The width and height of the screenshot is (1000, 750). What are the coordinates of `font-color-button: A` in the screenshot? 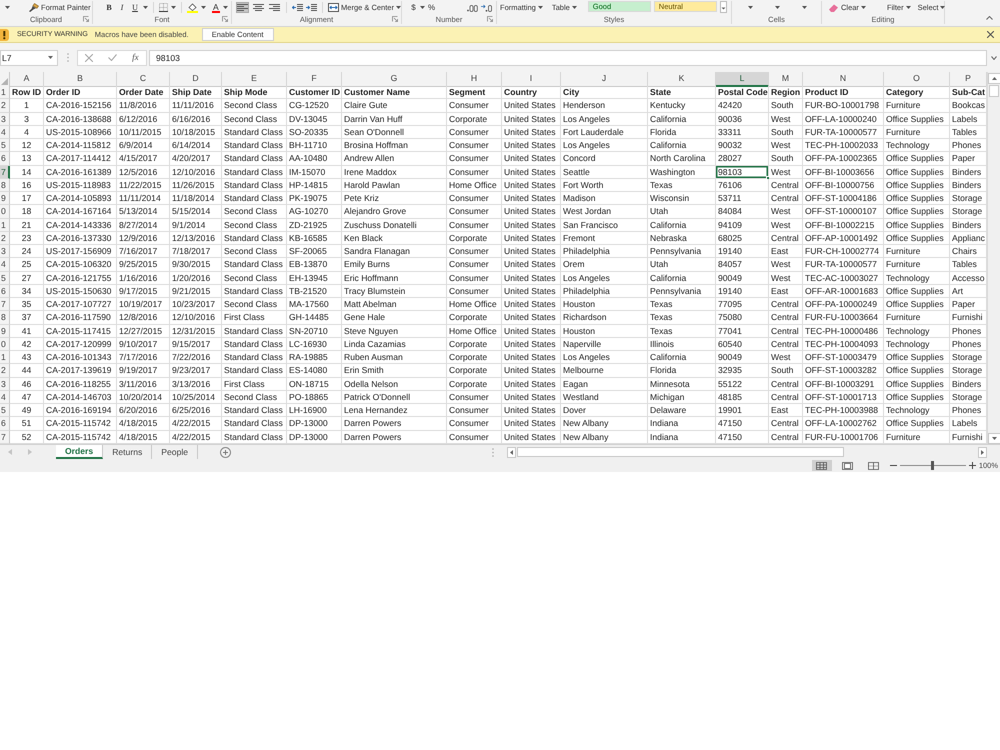 It's located at (216, 7).